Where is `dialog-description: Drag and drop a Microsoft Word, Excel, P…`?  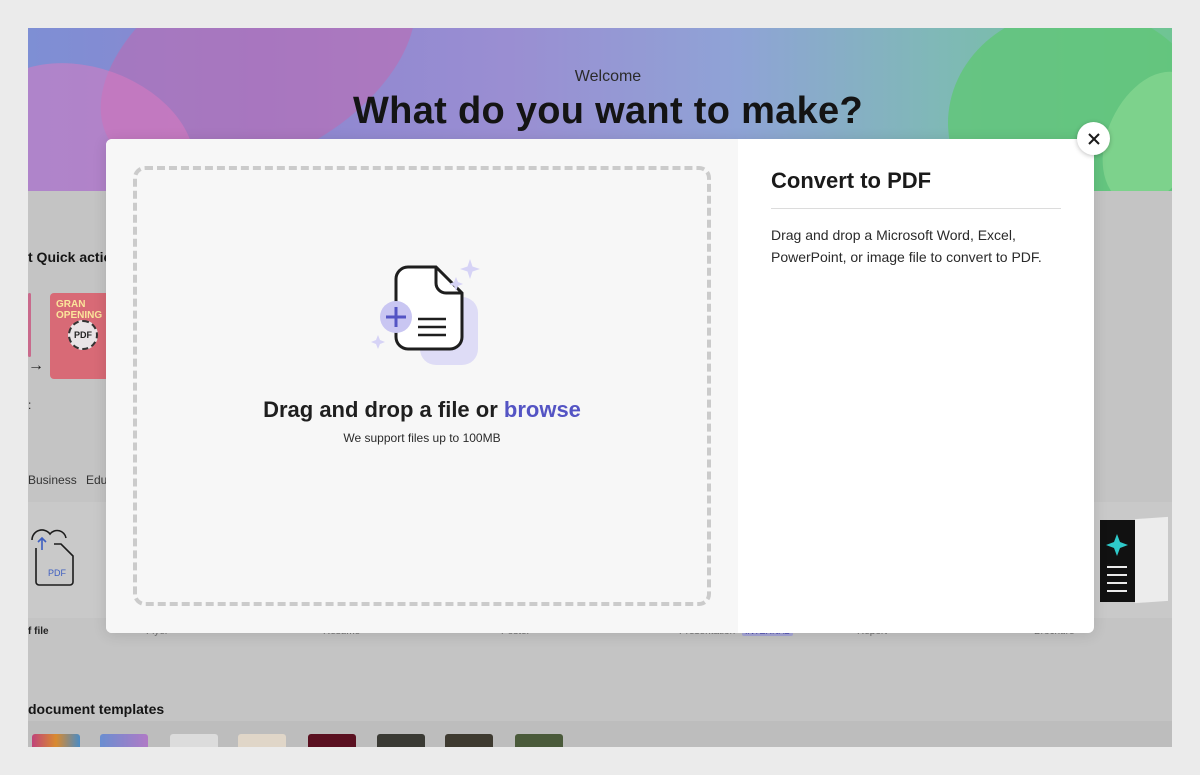
dialog-description: Drag and drop a Microsoft Word, Excel, P… is located at coordinates (906, 246).